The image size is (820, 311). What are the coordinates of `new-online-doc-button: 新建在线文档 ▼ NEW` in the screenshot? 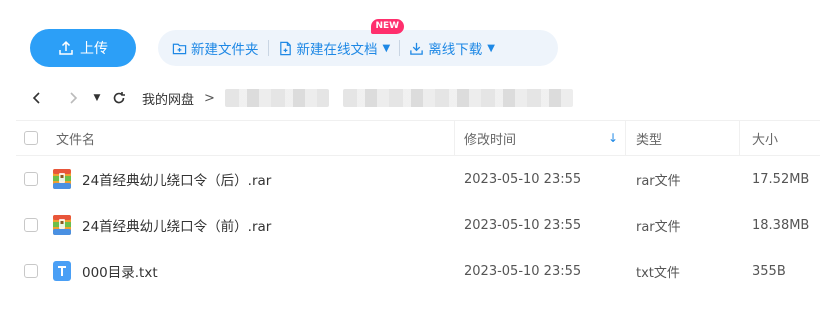 It's located at (341, 38).